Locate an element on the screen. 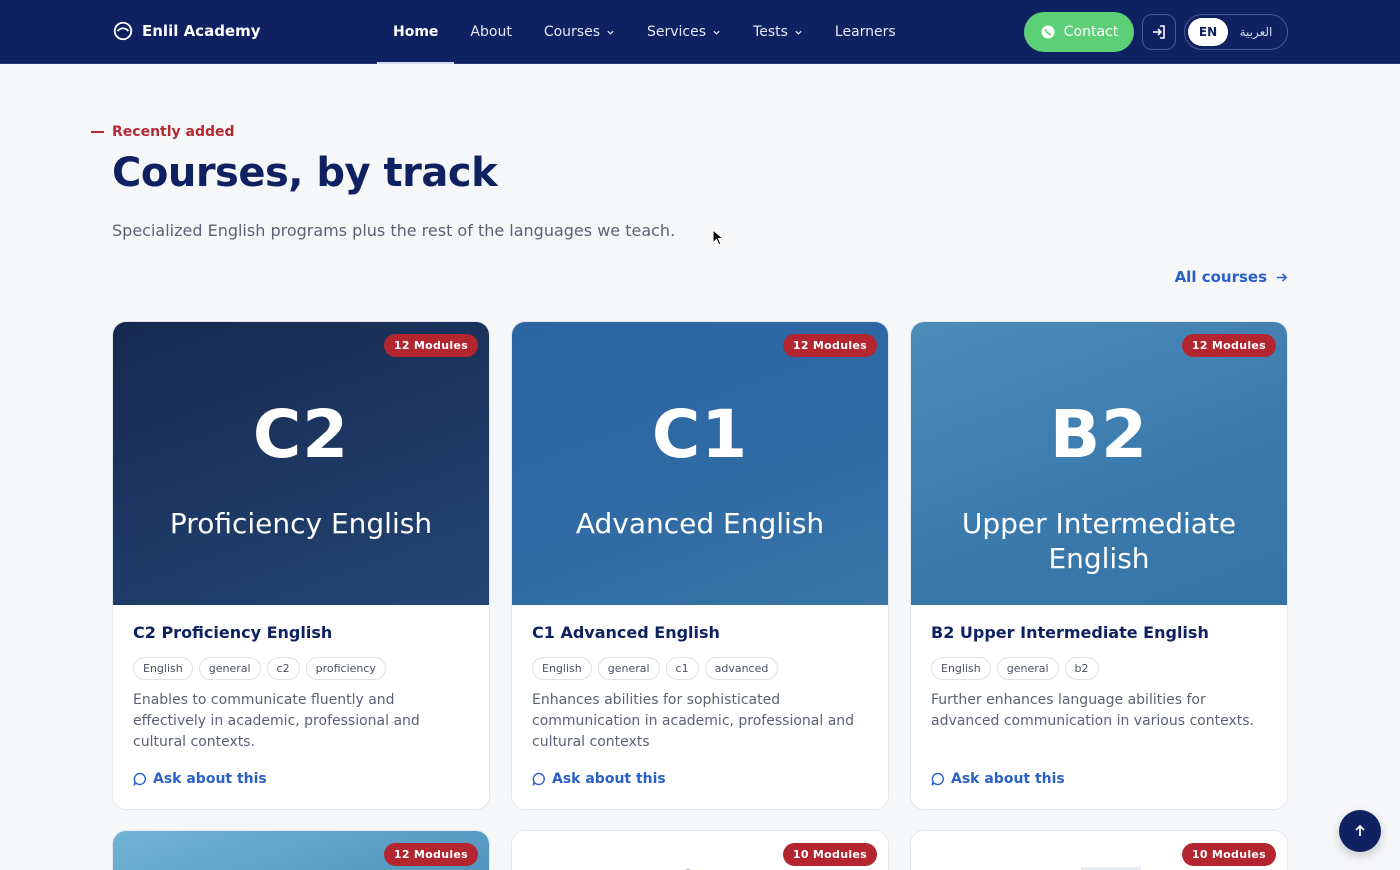 The width and height of the screenshot is (1400, 870). course-card-partial: 12 Modules is located at coordinates (301, 850).